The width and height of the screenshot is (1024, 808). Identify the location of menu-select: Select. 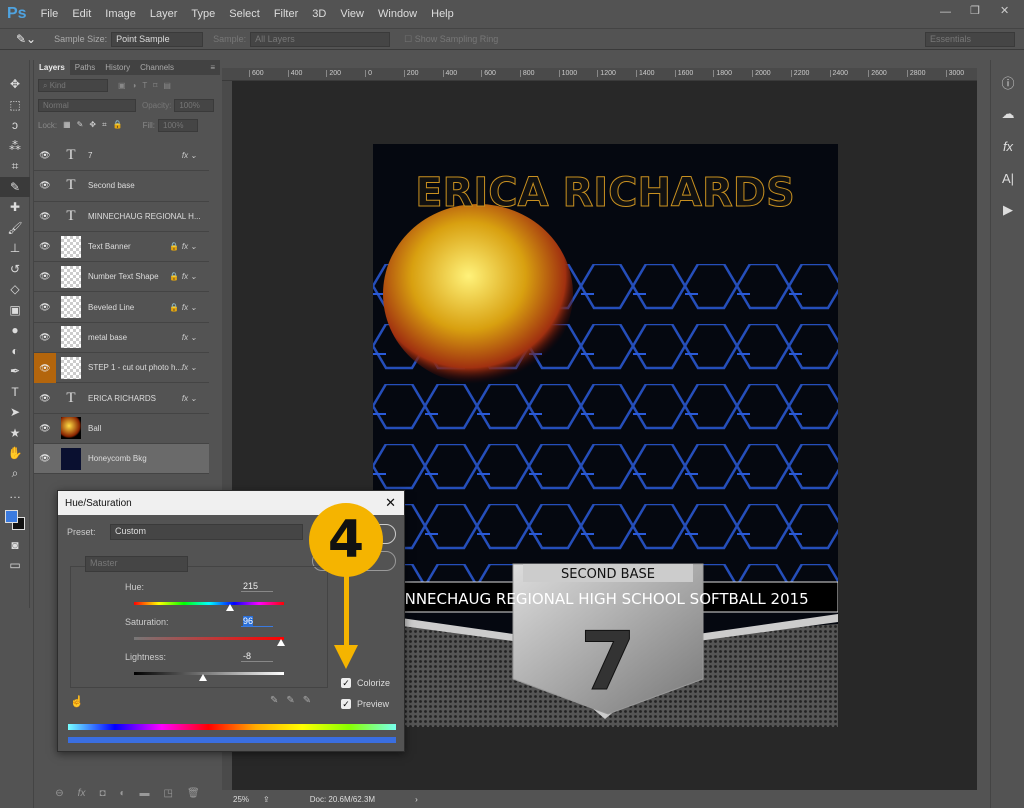
(244, 14).